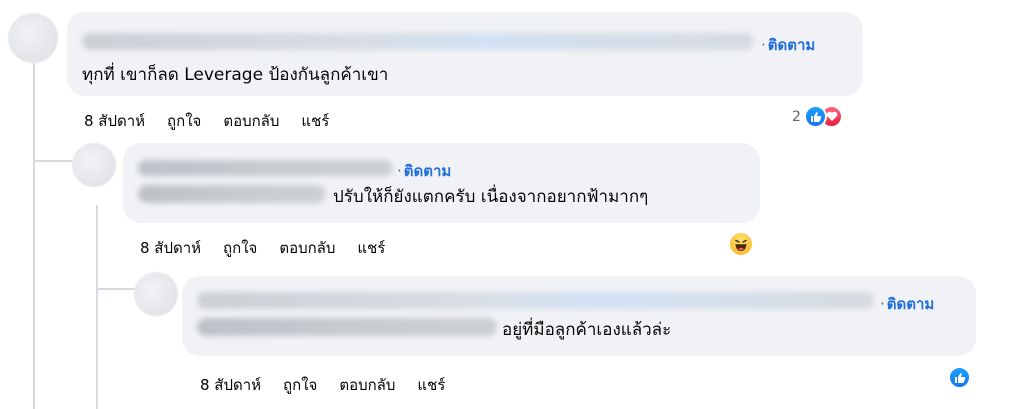 This screenshot has height=409, width=1024. What do you see at coordinates (34, 235) in the screenshot?
I see `thread-line-main` at bounding box center [34, 235].